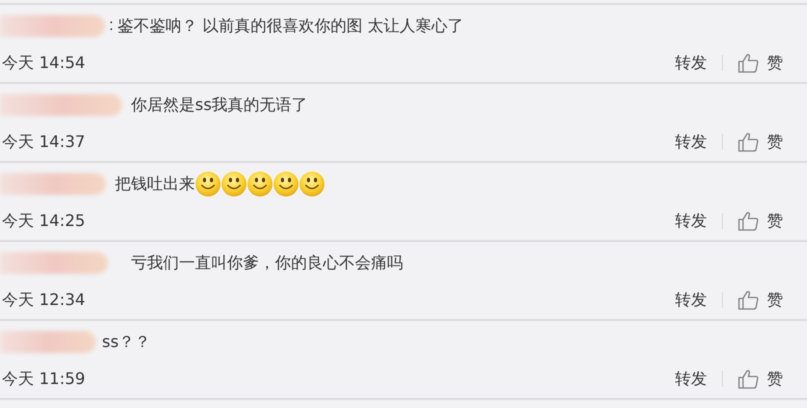 This screenshot has height=408, width=807. What do you see at coordinates (43, 379) in the screenshot?
I see `comment-time: 今天 11:59` at bounding box center [43, 379].